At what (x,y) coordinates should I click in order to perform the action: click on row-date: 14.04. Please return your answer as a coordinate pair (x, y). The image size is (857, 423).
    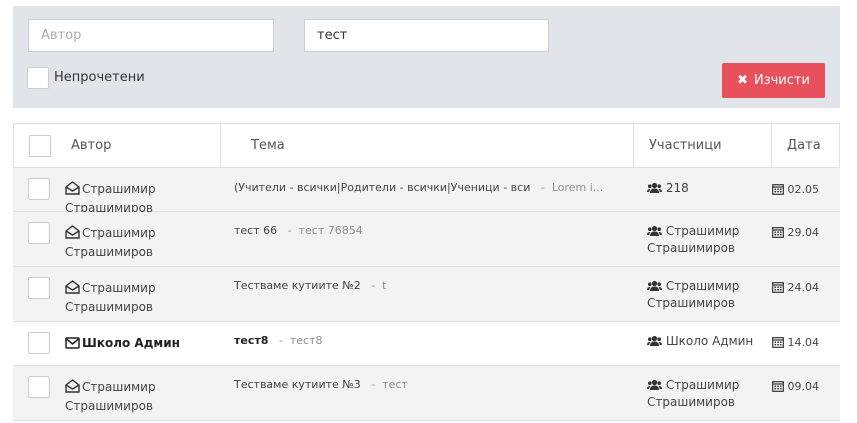
    Looking at the image, I should click on (795, 342).